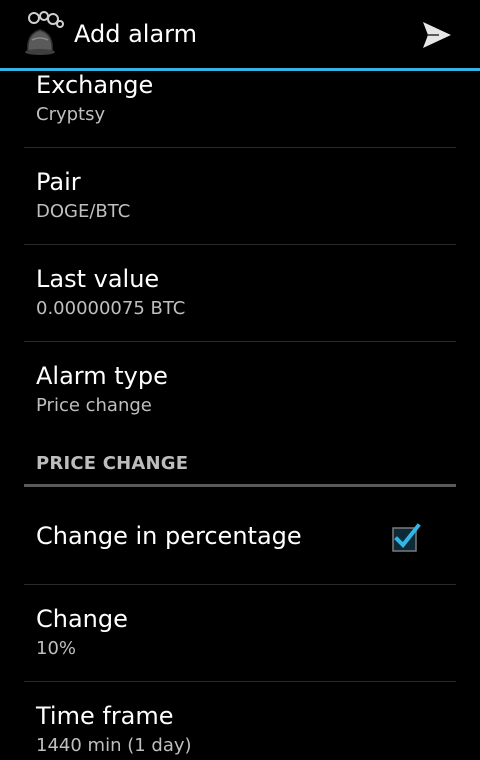 The width and height of the screenshot is (480, 760). What do you see at coordinates (111, 308) in the screenshot?
I see `pref-summary: 0.00000075 BTC` at bounding box center [111, 308].